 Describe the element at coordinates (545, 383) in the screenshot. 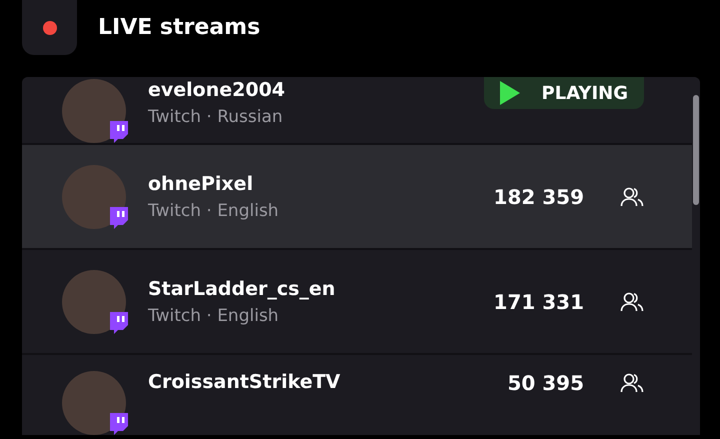

I see `viewer-count: 50 395` at that location.